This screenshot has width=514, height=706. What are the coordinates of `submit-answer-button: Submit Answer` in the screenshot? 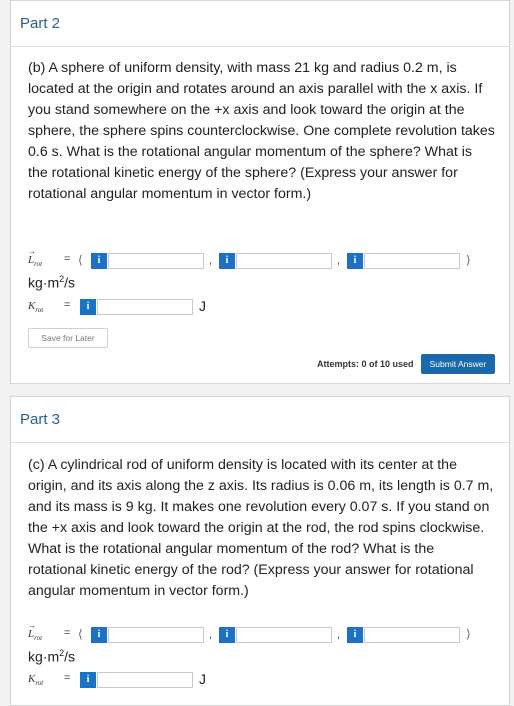 It's located at (458, 364).